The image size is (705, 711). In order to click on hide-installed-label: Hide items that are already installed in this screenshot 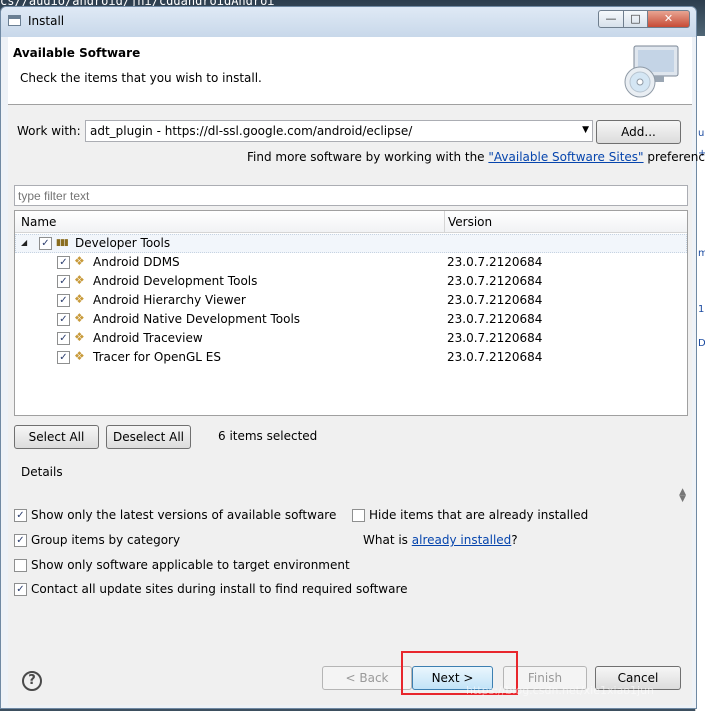, I will do `click(479, 515)`.